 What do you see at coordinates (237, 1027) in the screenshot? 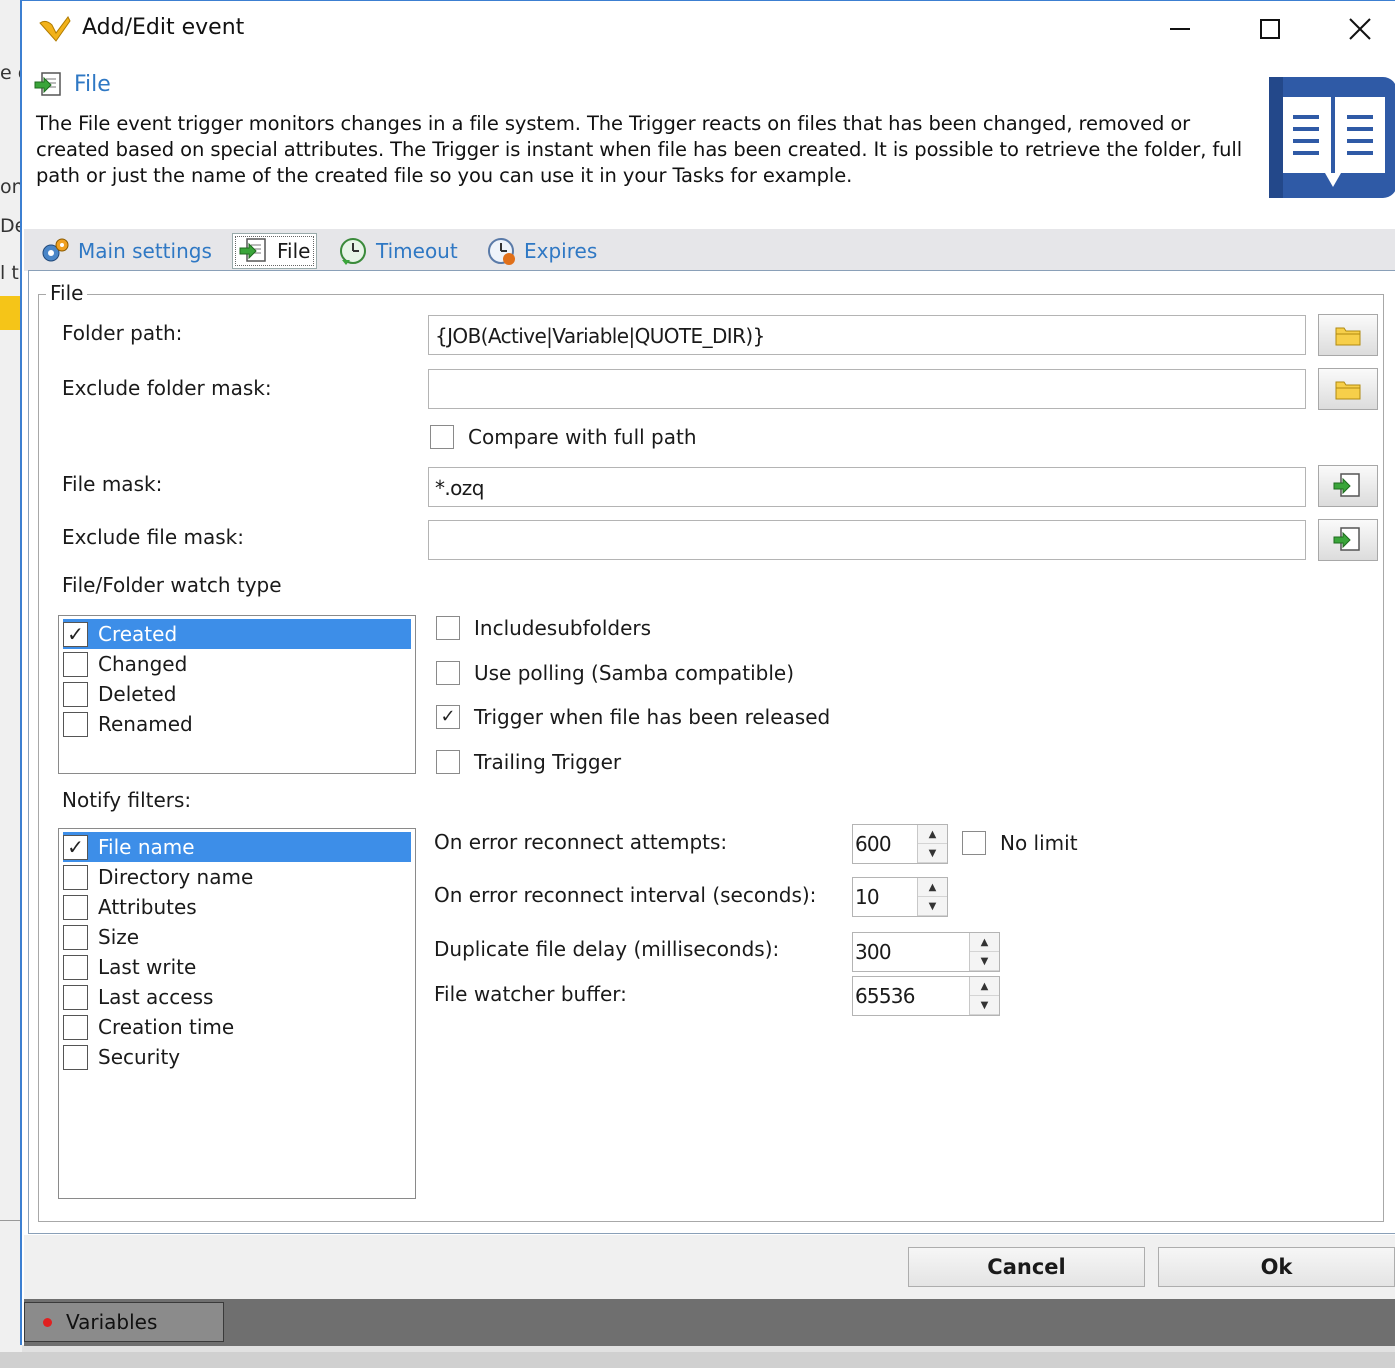
I see `list-item: Creation time` at bounding box center [237, 1027].